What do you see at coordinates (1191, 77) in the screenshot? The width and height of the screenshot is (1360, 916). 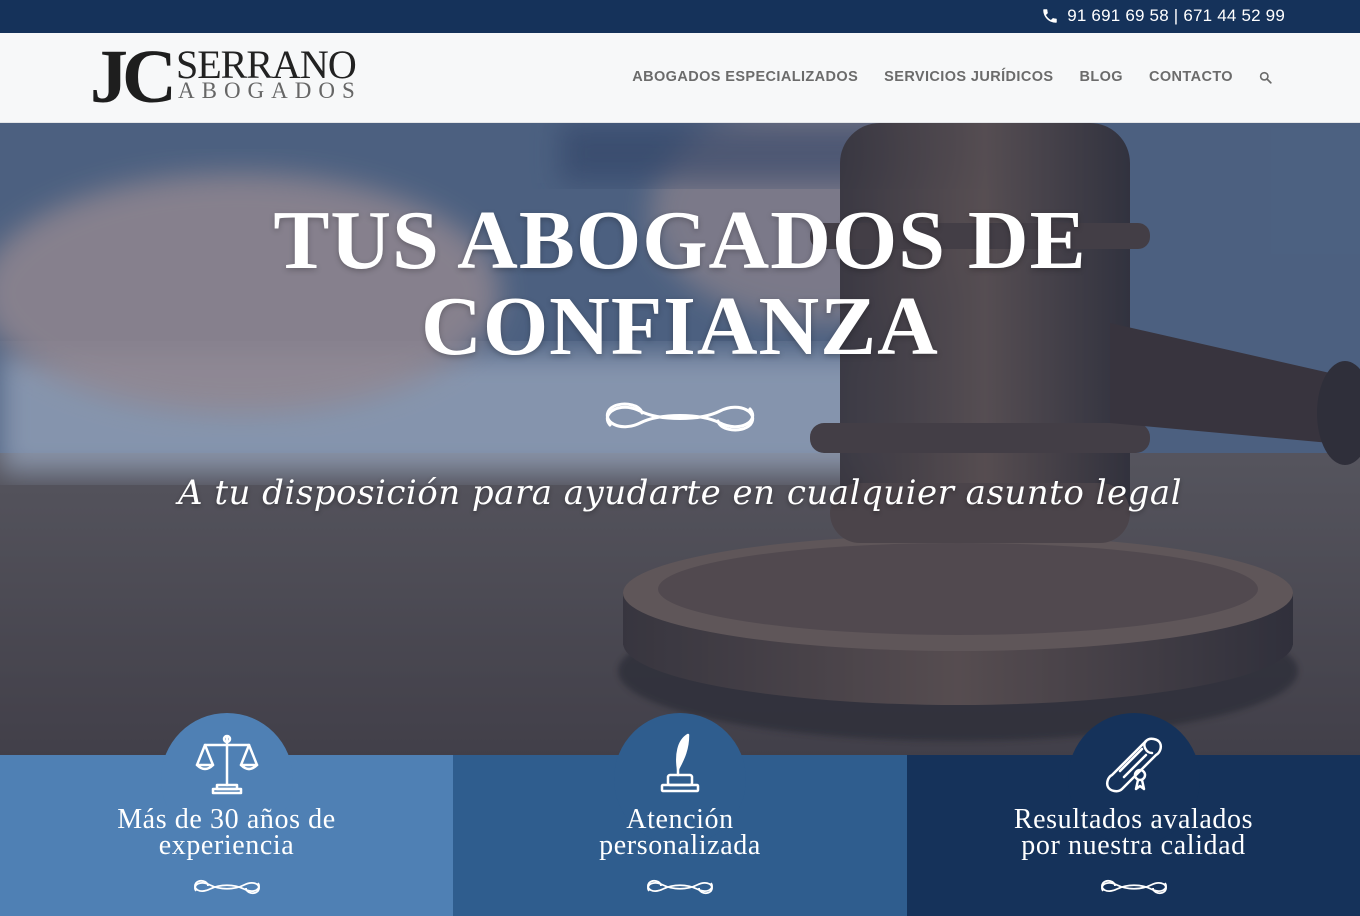 I see `nav-item-contacto: CONTACTO` at bounding box center [1191, 77].